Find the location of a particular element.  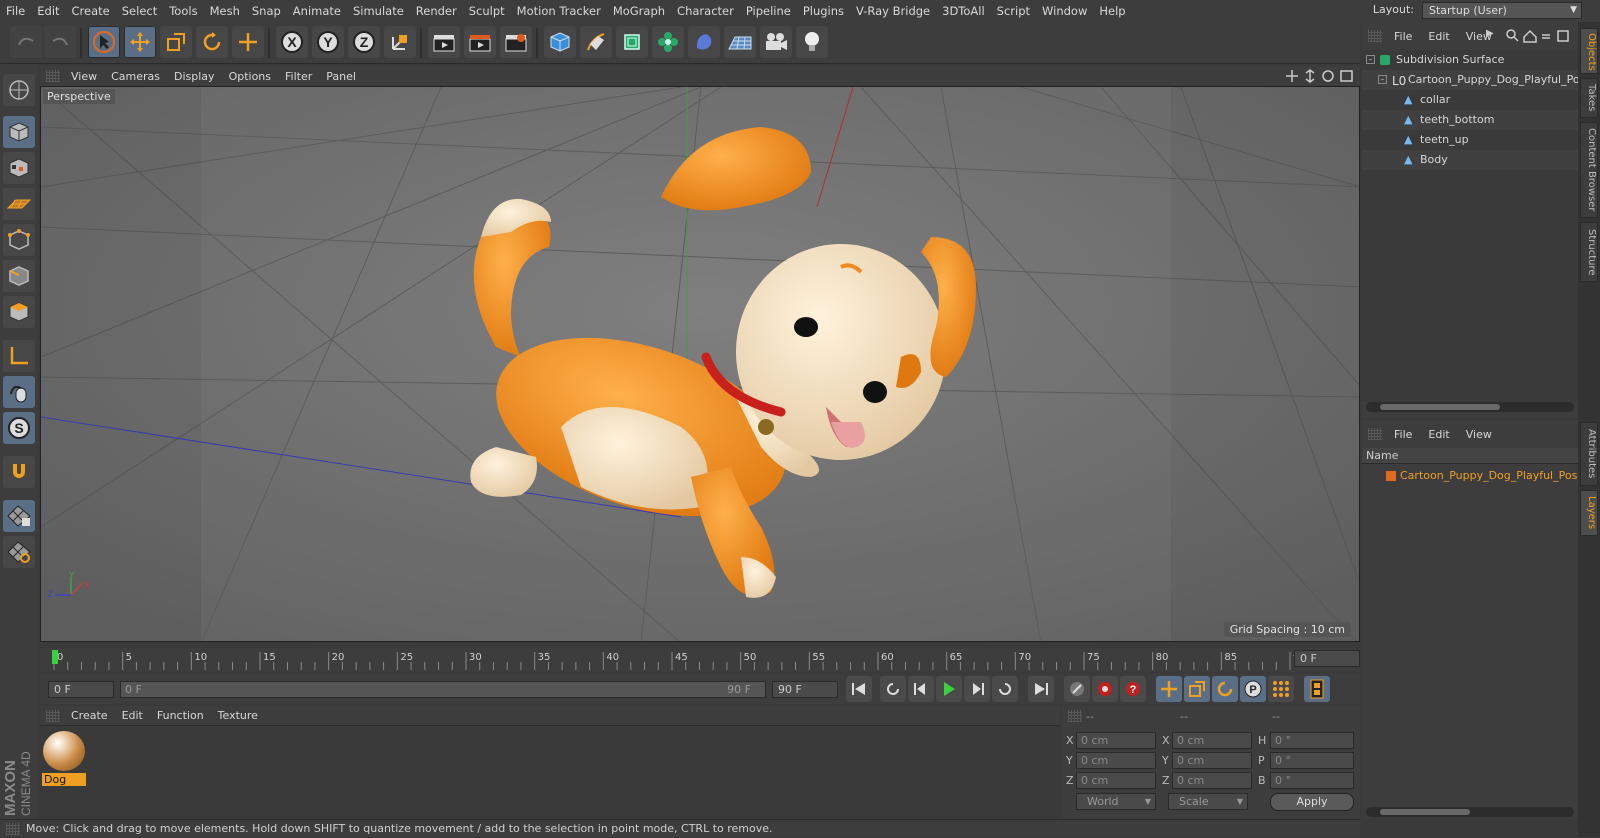

make-editable-button is located at coordinates (19, 90).